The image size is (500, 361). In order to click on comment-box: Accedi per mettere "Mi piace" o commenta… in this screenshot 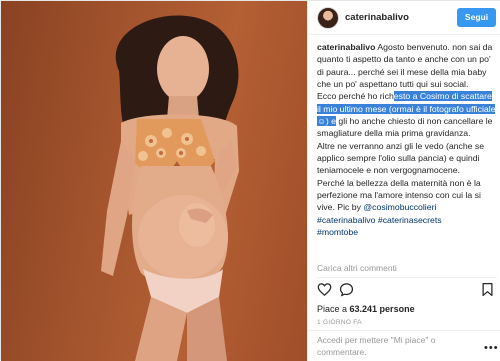, I will do `click(404, 345)`.